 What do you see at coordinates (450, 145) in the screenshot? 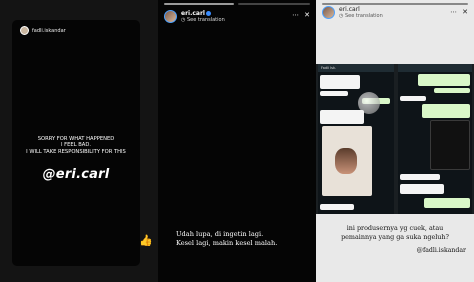
I see `shared-video` at bounding box center [450, 145].